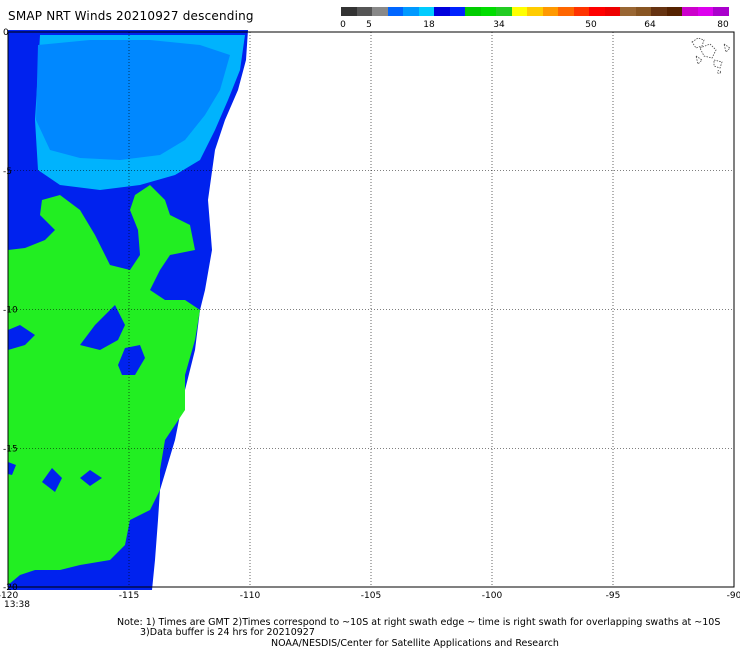 This screenshot has height=650, width=740. Describe the element at coordinates (227, 632) in the screenshot. I see `note-line-2: 3)Data buffer is 24 hrs for 20210927` at that location.